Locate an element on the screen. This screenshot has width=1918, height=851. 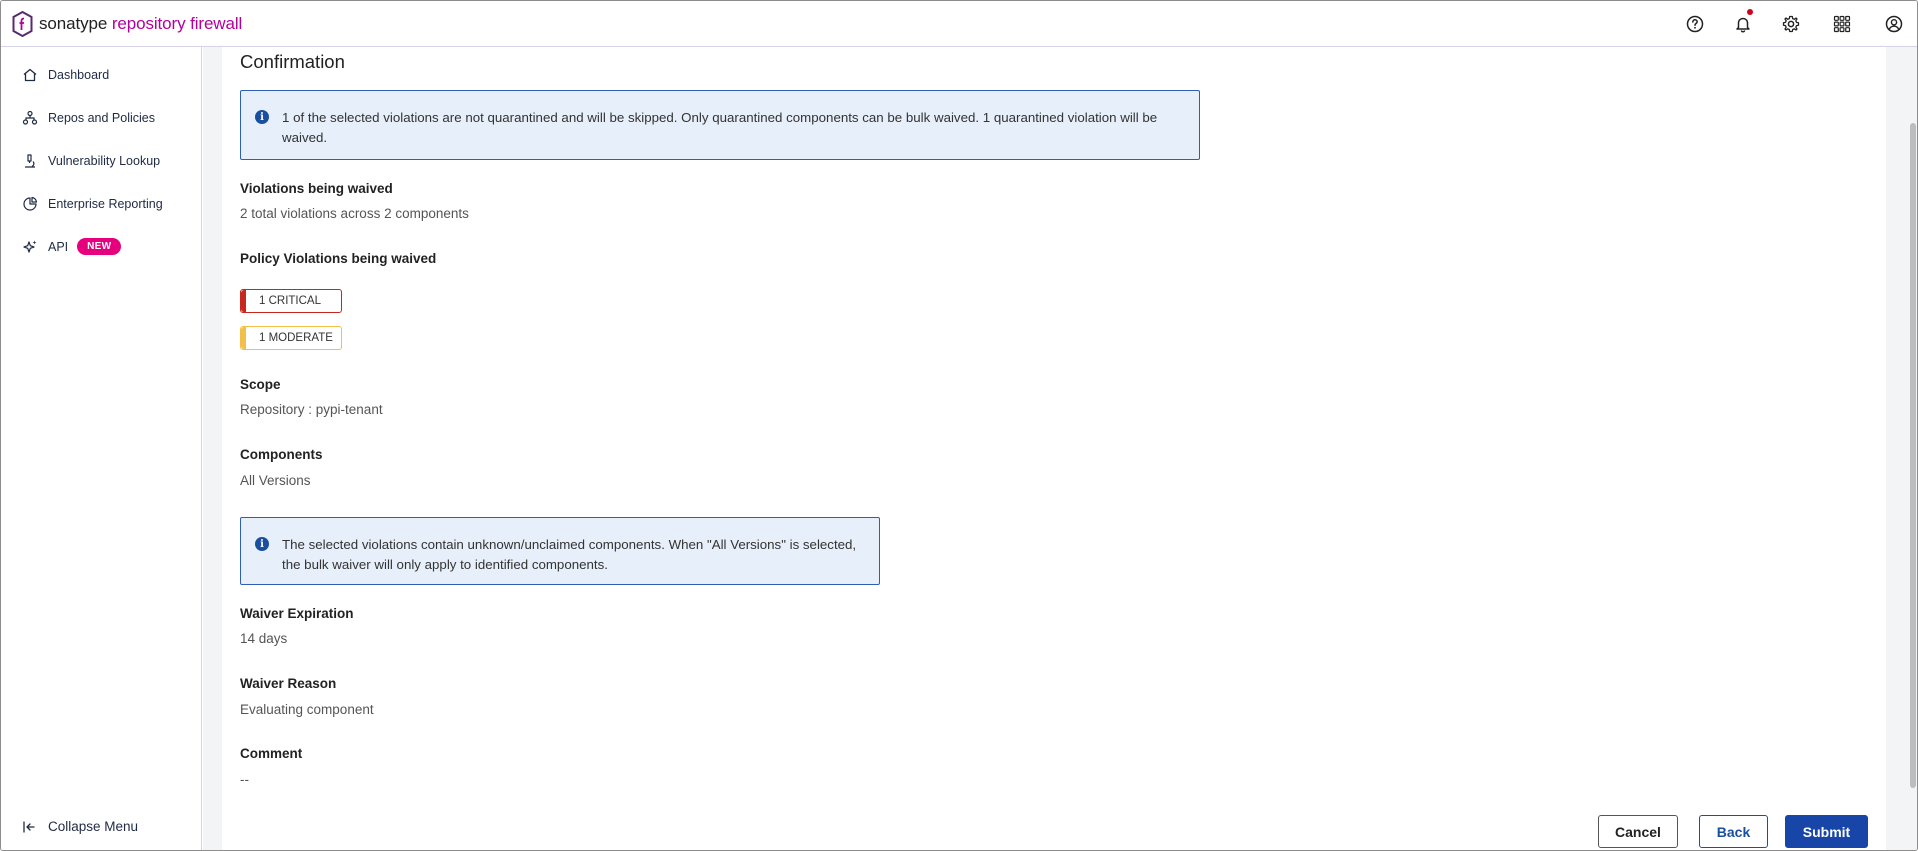
sidebar-item-repos-and-policies: Repos and Policies is located at coordinates (101, 117).